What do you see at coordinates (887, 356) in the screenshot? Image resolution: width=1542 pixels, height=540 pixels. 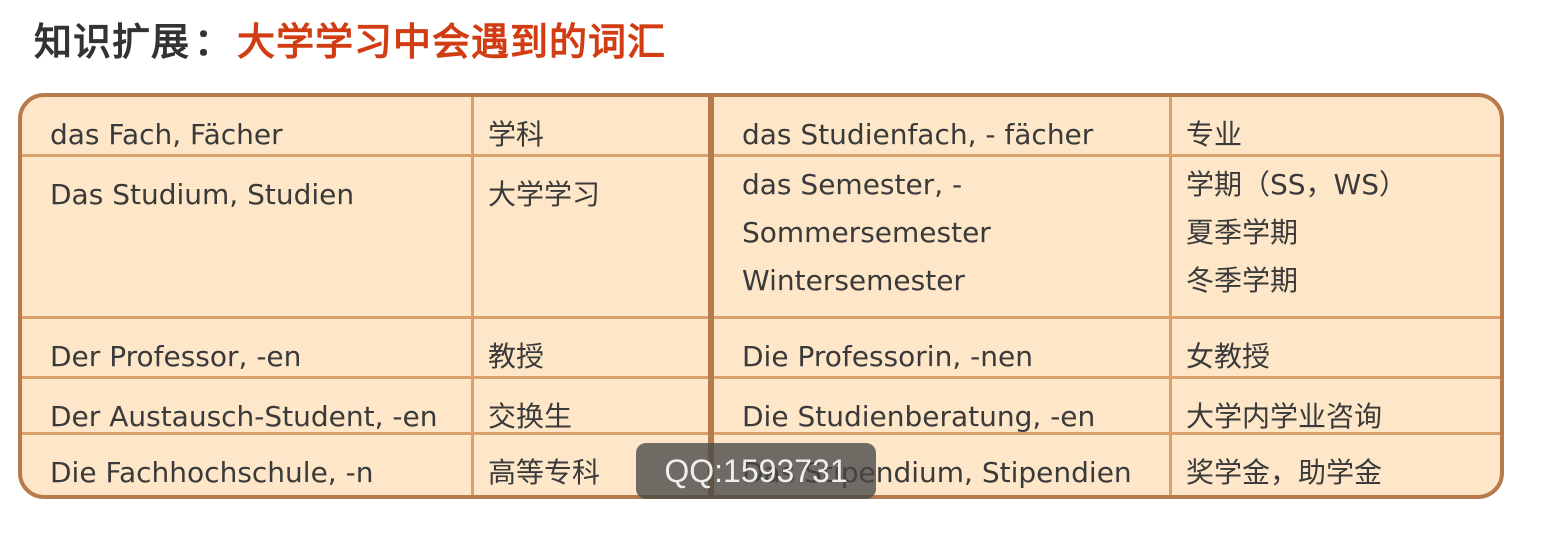 I see `cell-text-line: Die Professorin, -nen` at bounding box center [887, 356].